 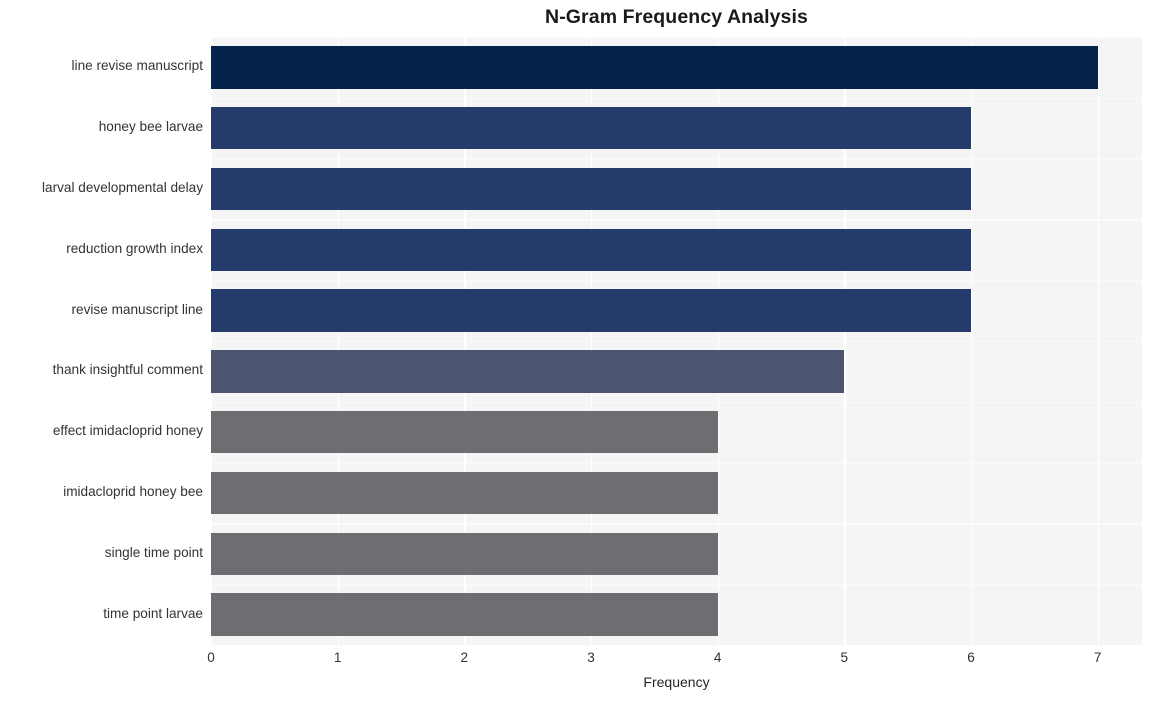 What do you see at coordinates (137, 309) in the screenshot?
I see `y-axis-tick-label: revise manuscript line` at bounding box center [137, 309].